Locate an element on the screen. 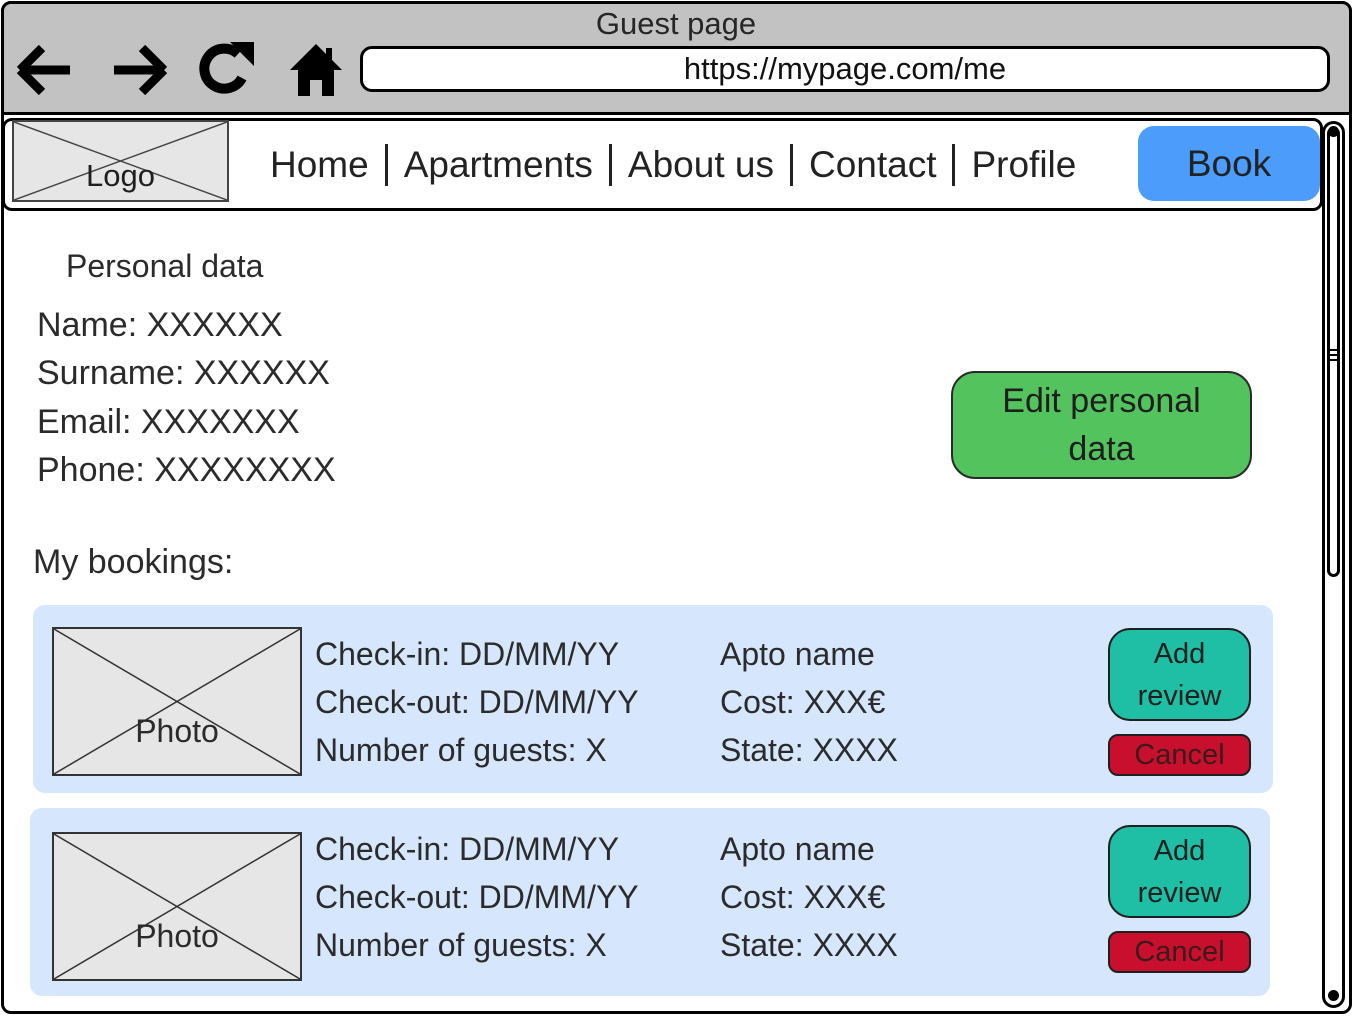 Image resolution: width=1354 pixels, height=1016 pixels. my-bookings-title: My bookings: is located at coordinates (133, 562).